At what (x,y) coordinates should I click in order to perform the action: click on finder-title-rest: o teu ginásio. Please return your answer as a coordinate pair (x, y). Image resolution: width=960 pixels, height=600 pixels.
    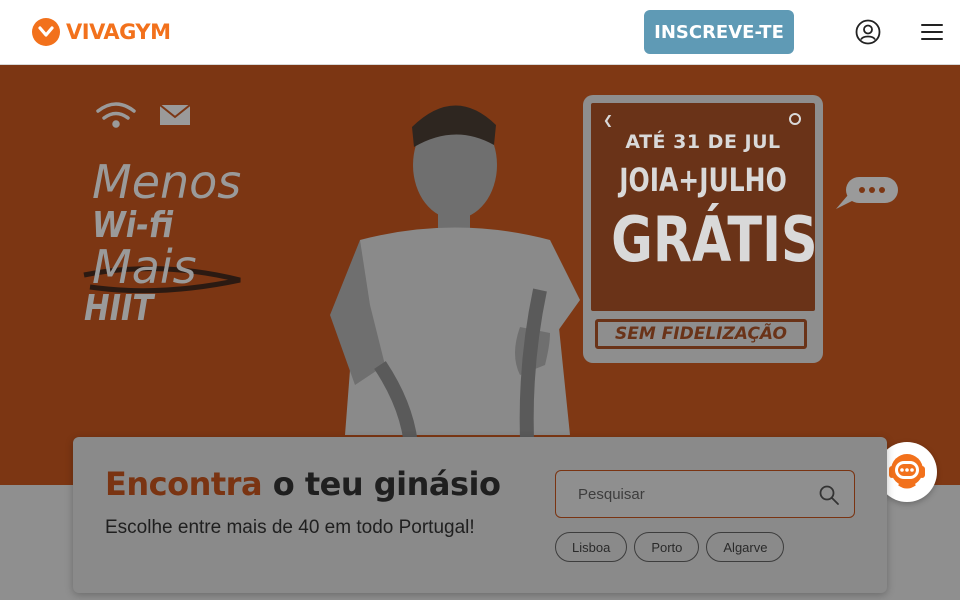
    Looking at the image, I should click on (381, 484).